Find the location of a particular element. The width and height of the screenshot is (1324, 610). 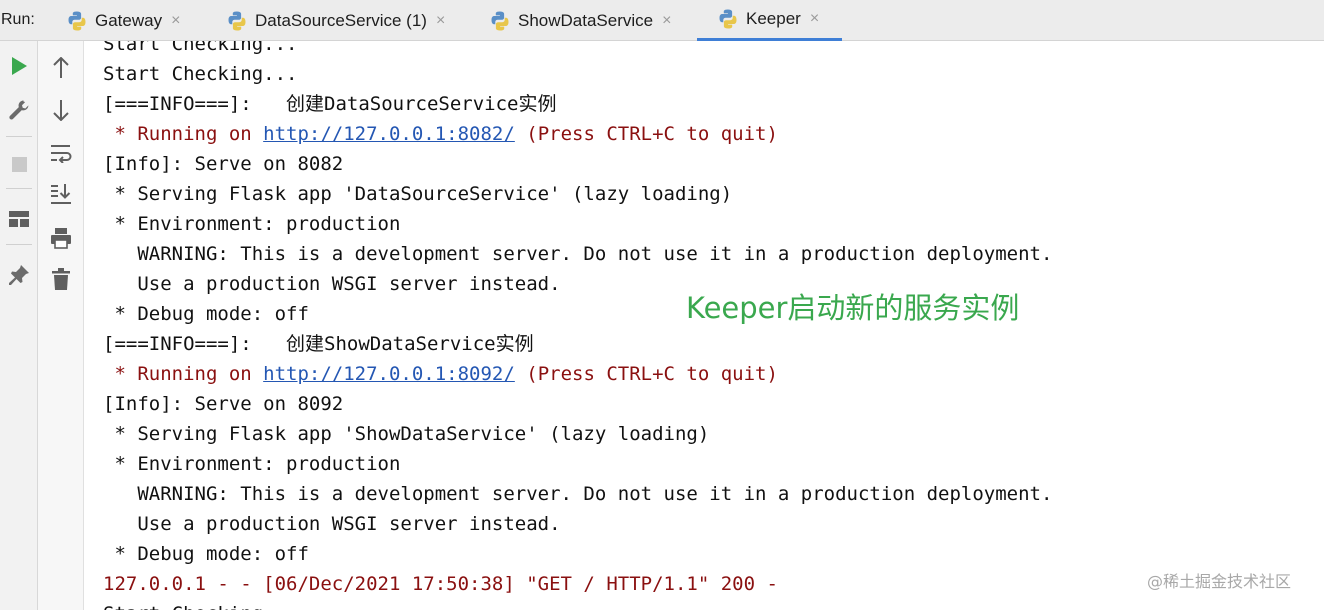

tab-datasourceservice: DataSourceService (1) × is located at coordinates (335, 20).